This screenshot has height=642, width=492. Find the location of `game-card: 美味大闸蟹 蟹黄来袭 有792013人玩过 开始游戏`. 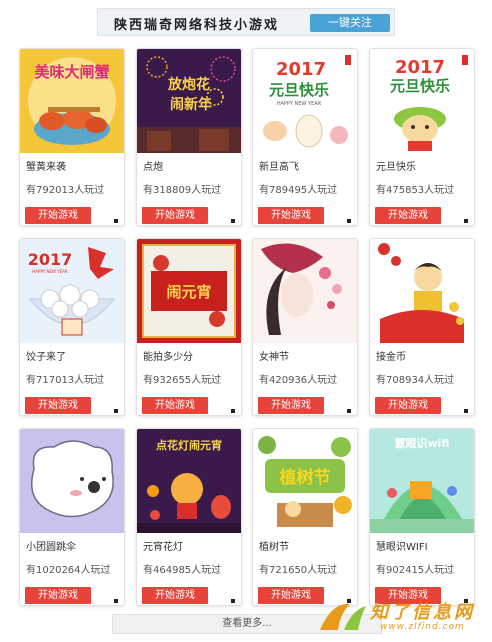

game-card: 美味大闸蟹 蟹黄来袭 有792013人玩过 开始游戏 is located at coordinates (72, 137).